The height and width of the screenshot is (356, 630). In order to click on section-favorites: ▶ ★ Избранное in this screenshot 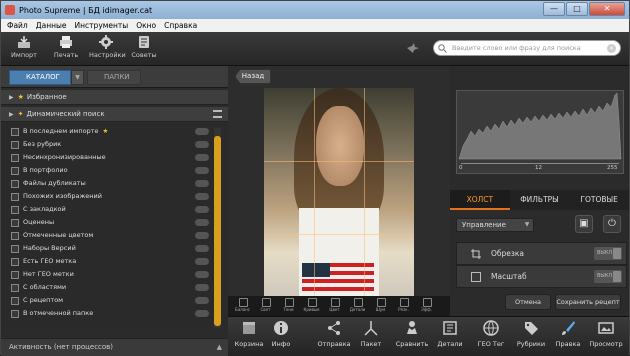, I will do `click(114, 97)`.